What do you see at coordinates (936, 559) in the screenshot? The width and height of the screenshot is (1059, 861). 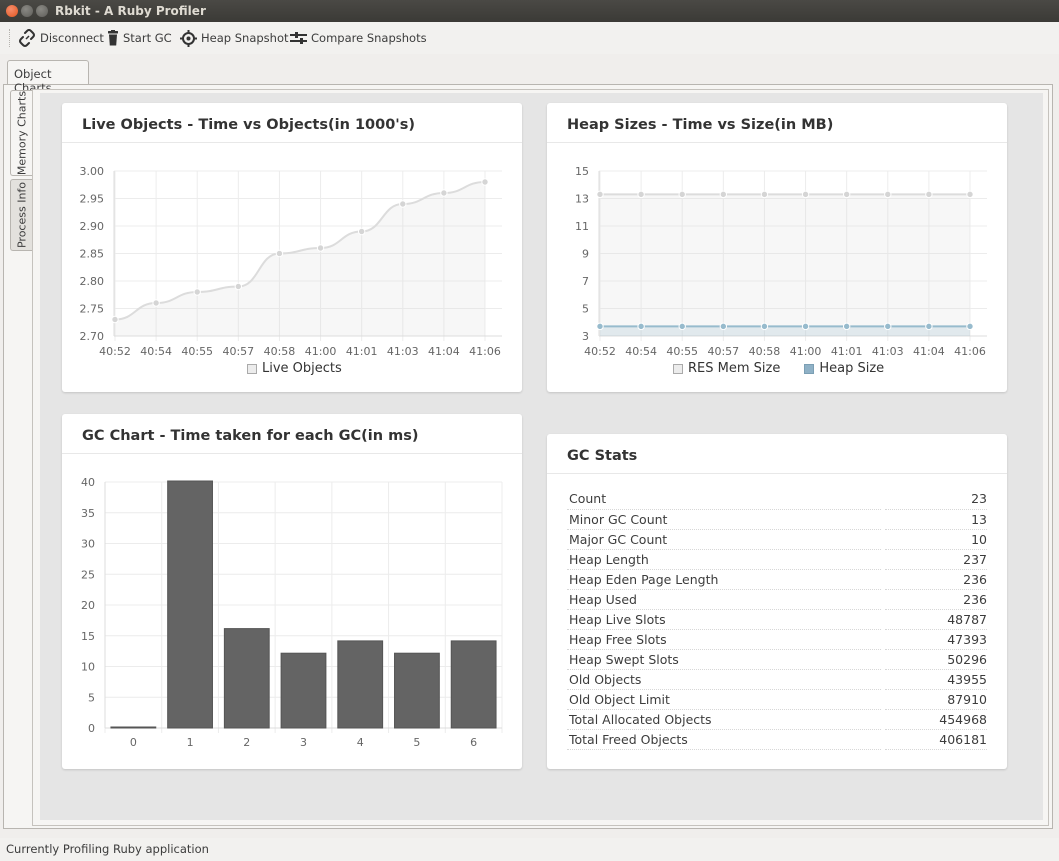 I see `stat-value: 237` at bounding box center [936, 559].